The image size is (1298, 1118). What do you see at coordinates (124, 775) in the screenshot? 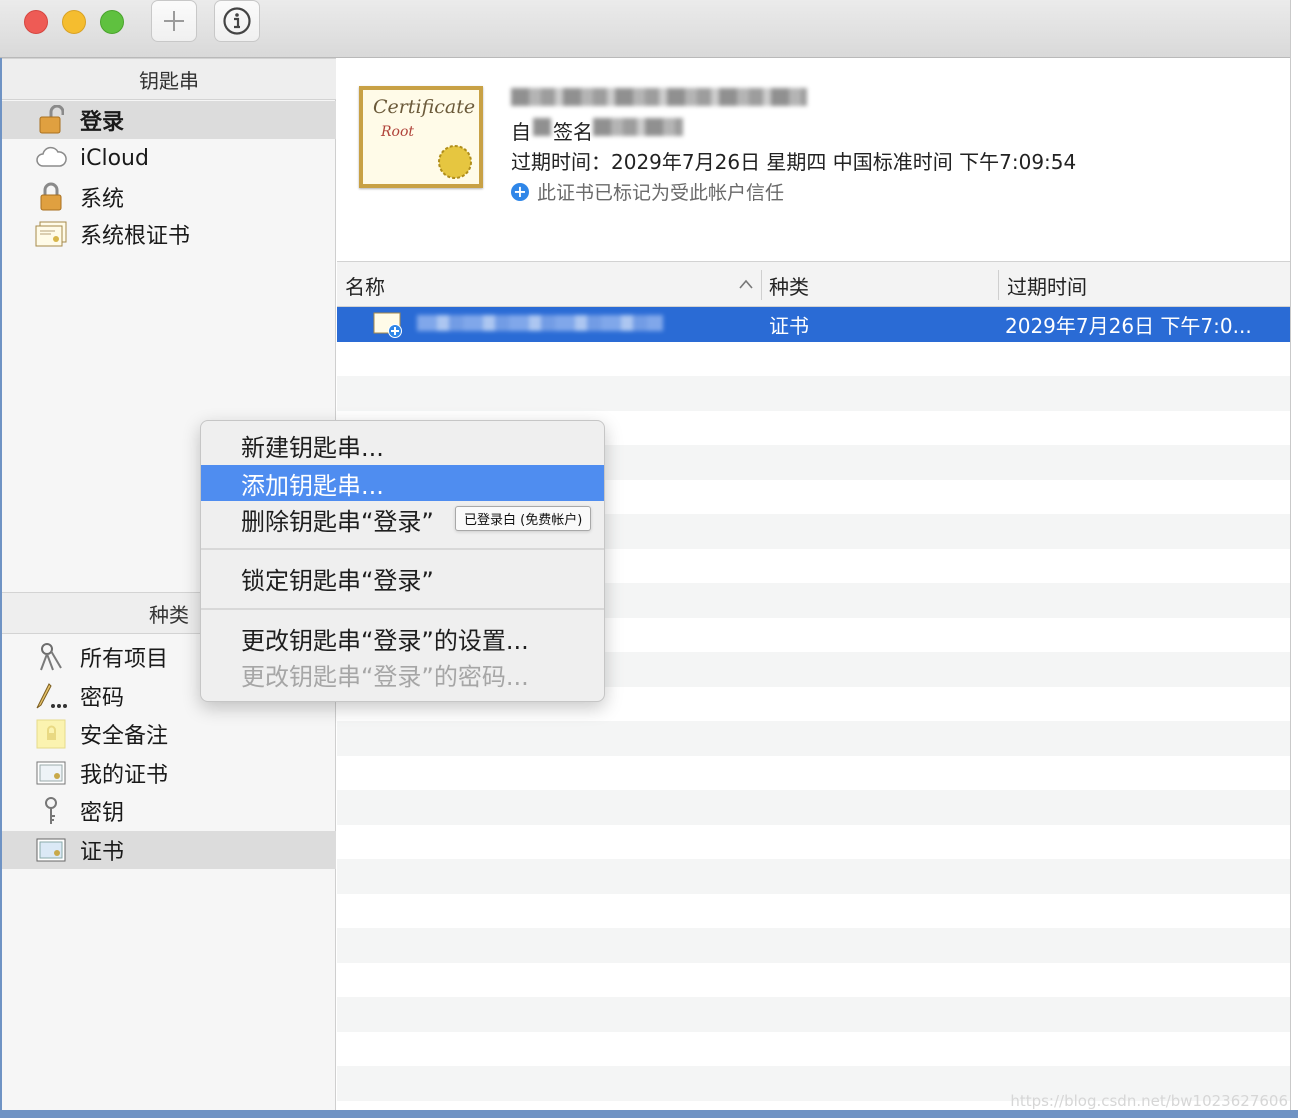
I see `sidebar-item-label: 我的证书` at bounding box center [124, 775].